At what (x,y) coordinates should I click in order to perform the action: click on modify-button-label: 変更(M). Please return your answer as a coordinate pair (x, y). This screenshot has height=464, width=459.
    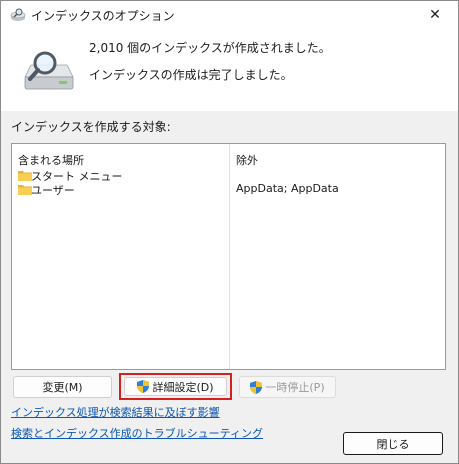
    Looking at the image, I should click on (62, 387).